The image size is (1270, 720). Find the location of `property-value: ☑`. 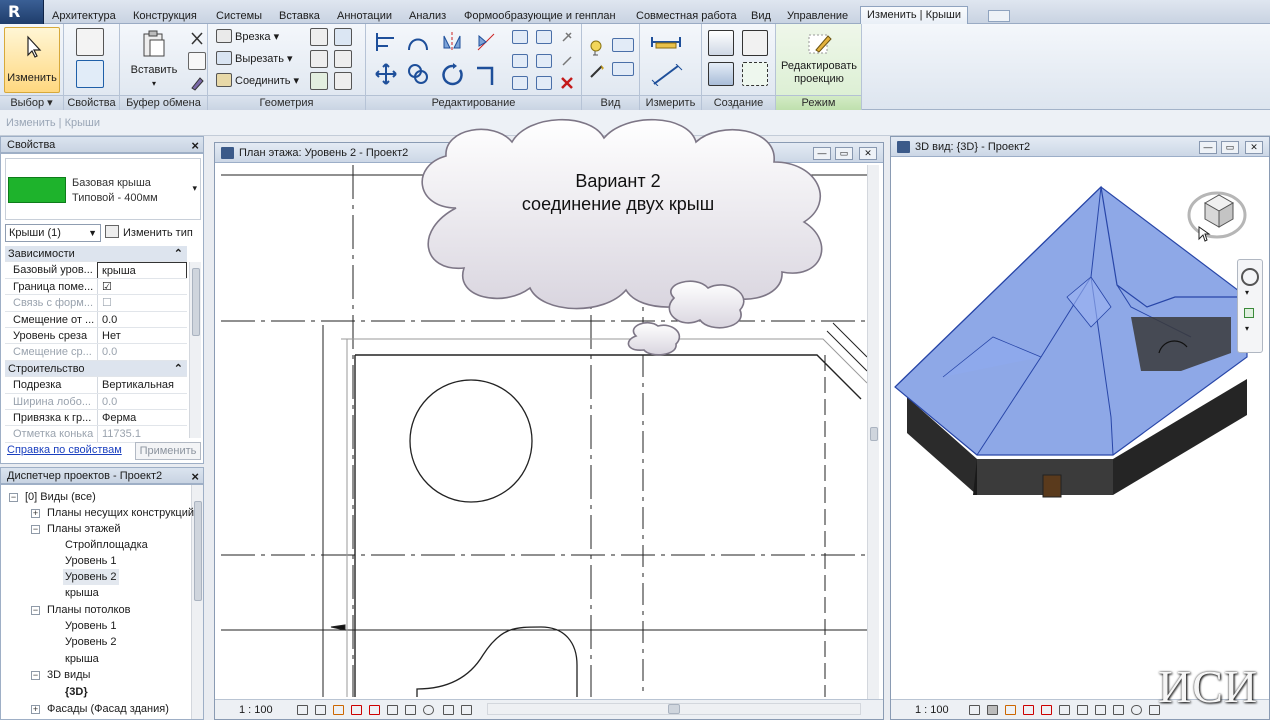

property-value: ☑ is located at coordinates (142, 286).